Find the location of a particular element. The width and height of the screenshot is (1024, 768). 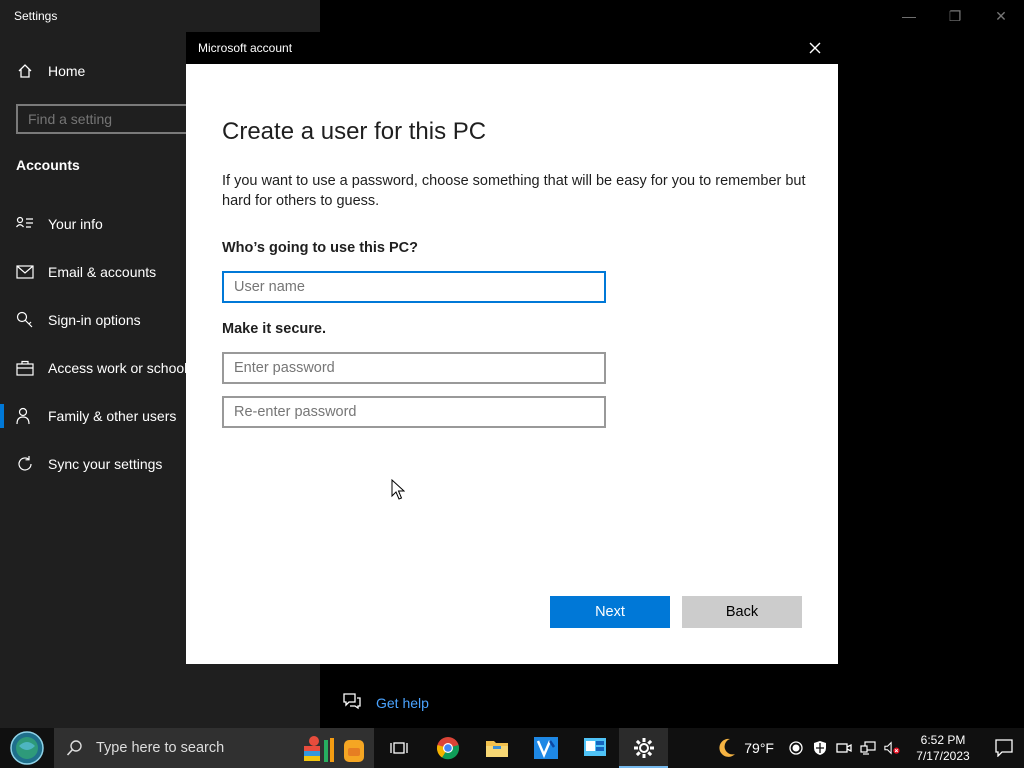

camera-icon is located at coordinates (844, 748).